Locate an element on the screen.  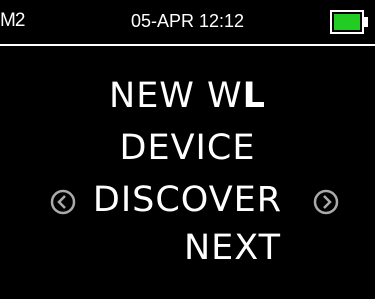
status-bar: M2 05-APR 12:12 is located at coordinates (187, 22).